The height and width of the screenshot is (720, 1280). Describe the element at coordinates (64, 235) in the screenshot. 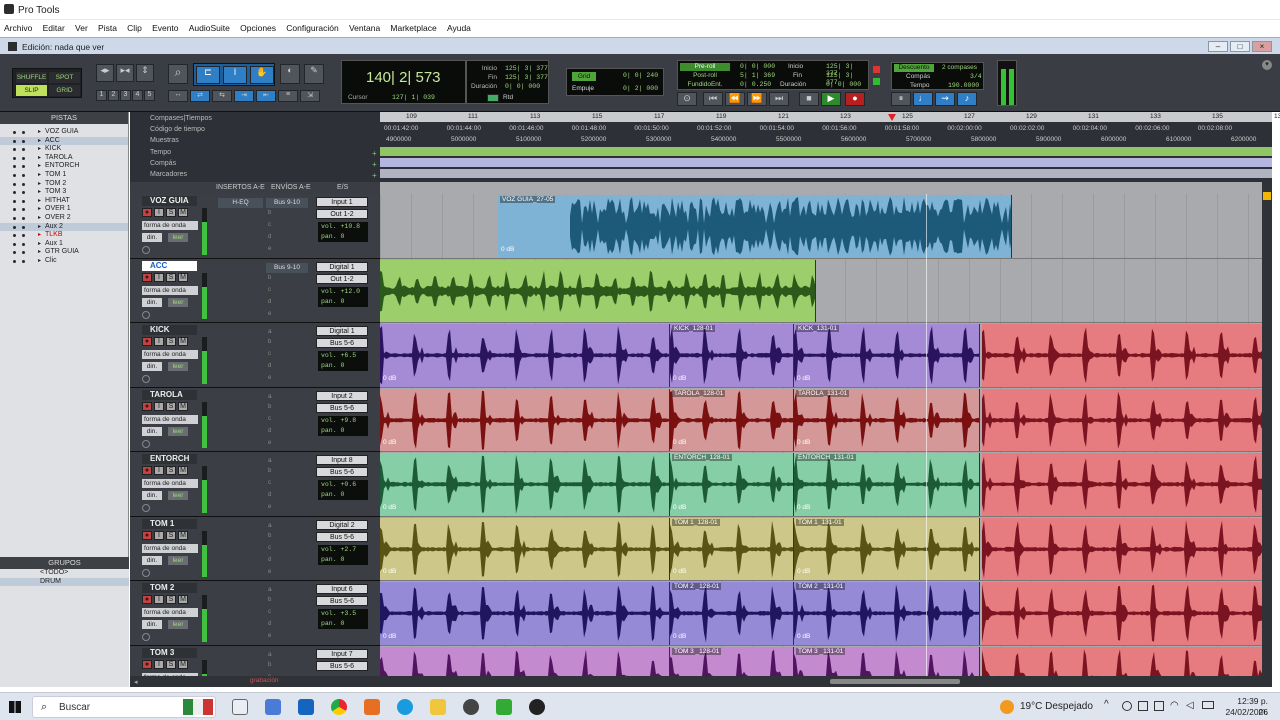

I see `track-list-item: ▸ TLKB` at that location.